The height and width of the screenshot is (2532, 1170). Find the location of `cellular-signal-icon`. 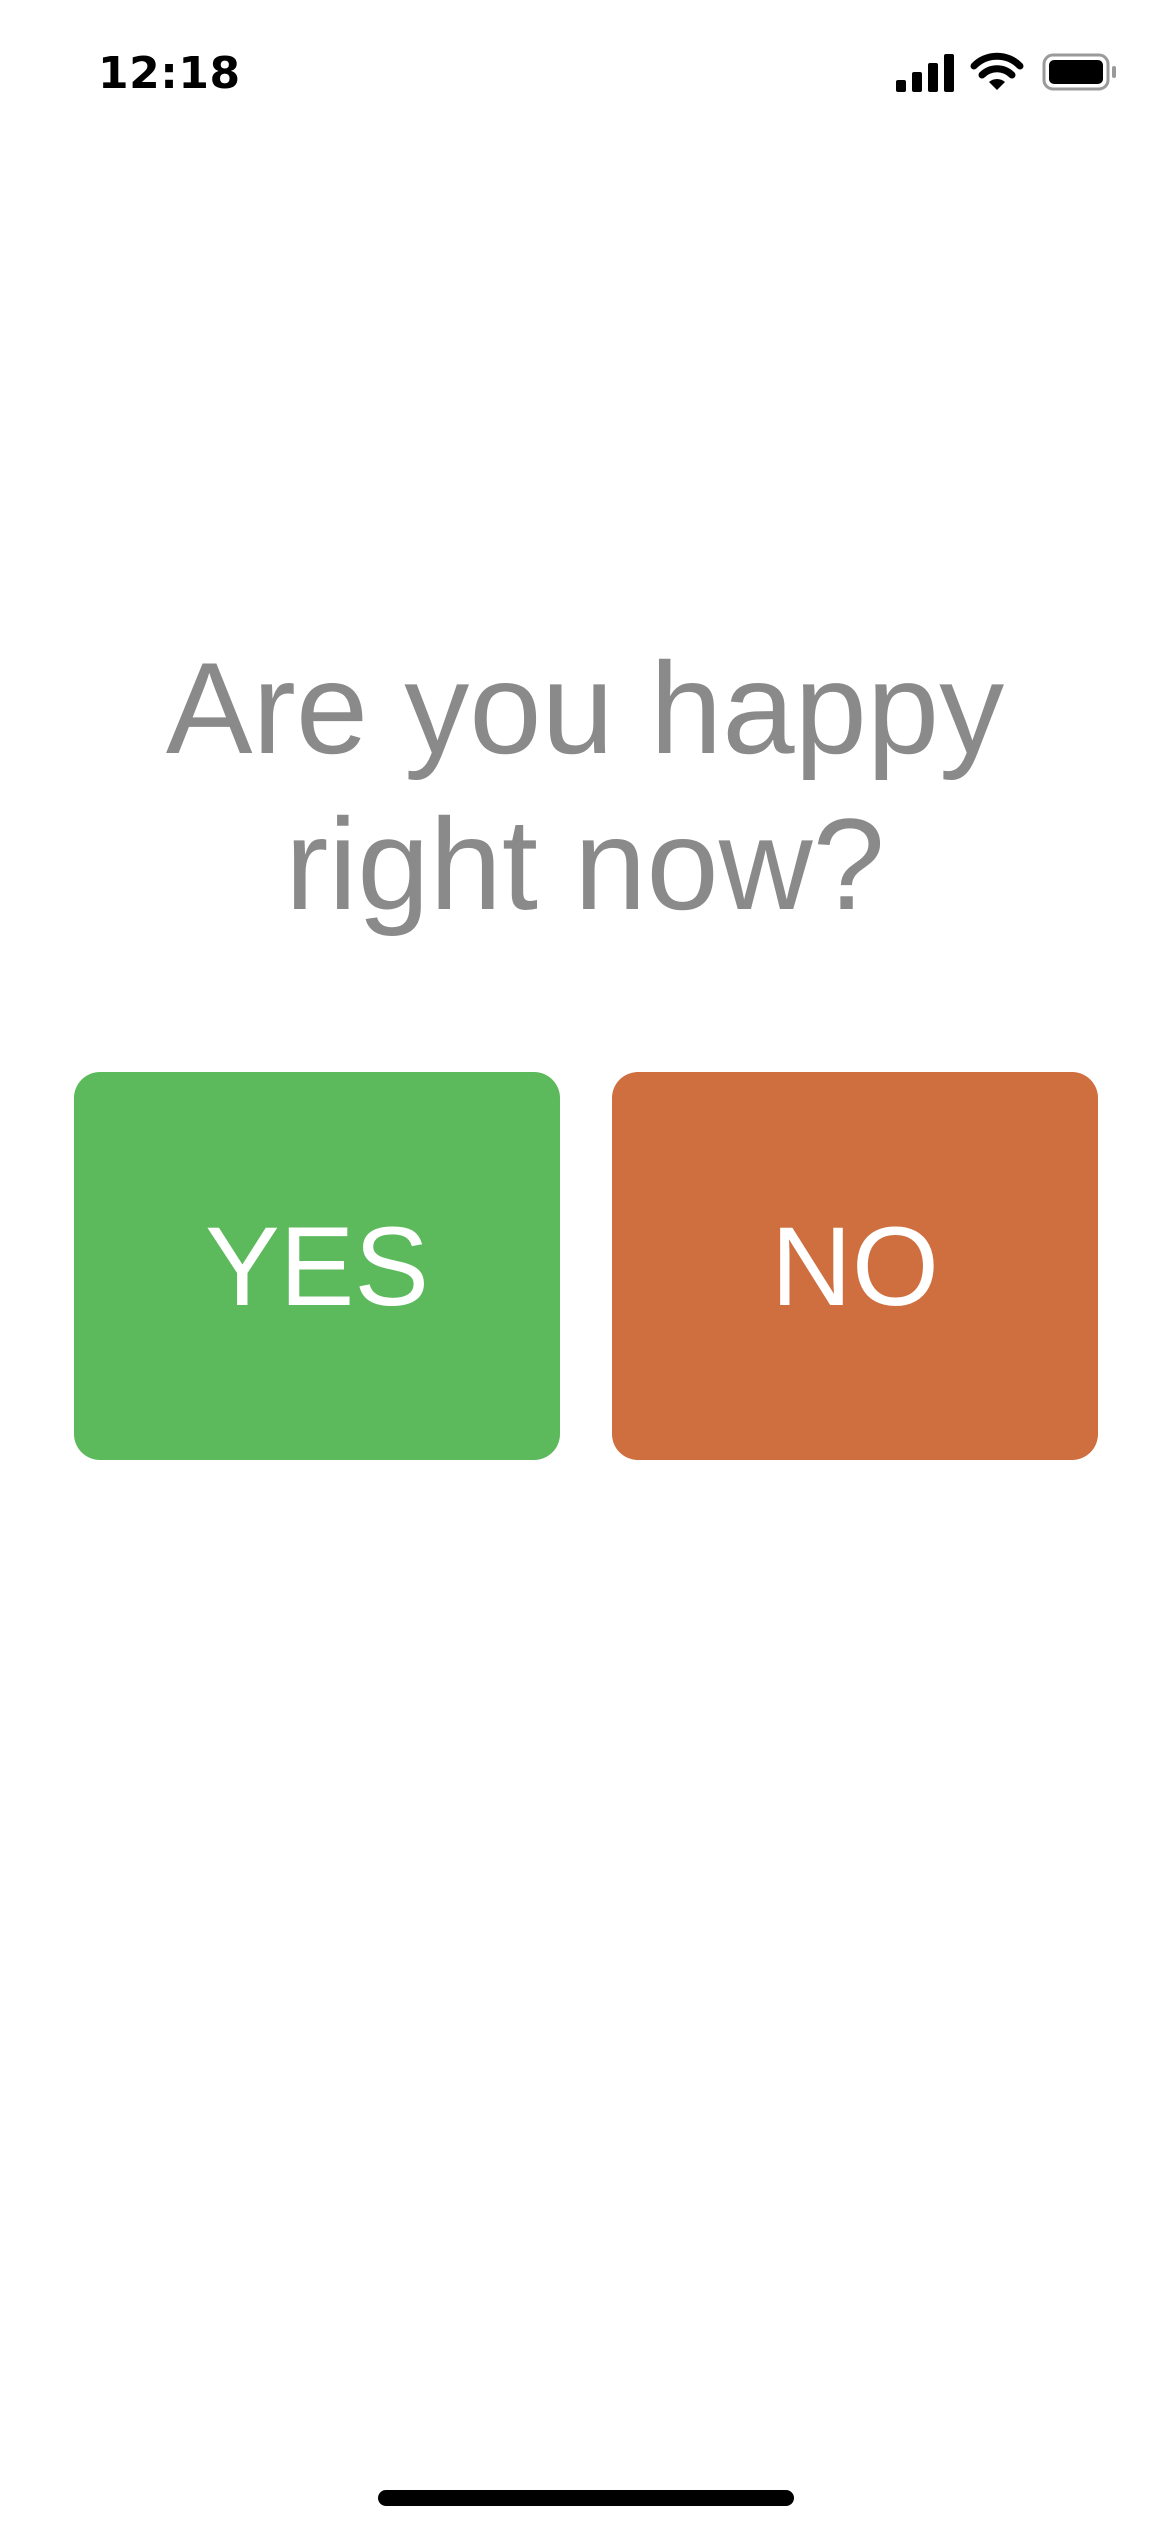

cellular-signal-icon is located at coordinates (925, 73).